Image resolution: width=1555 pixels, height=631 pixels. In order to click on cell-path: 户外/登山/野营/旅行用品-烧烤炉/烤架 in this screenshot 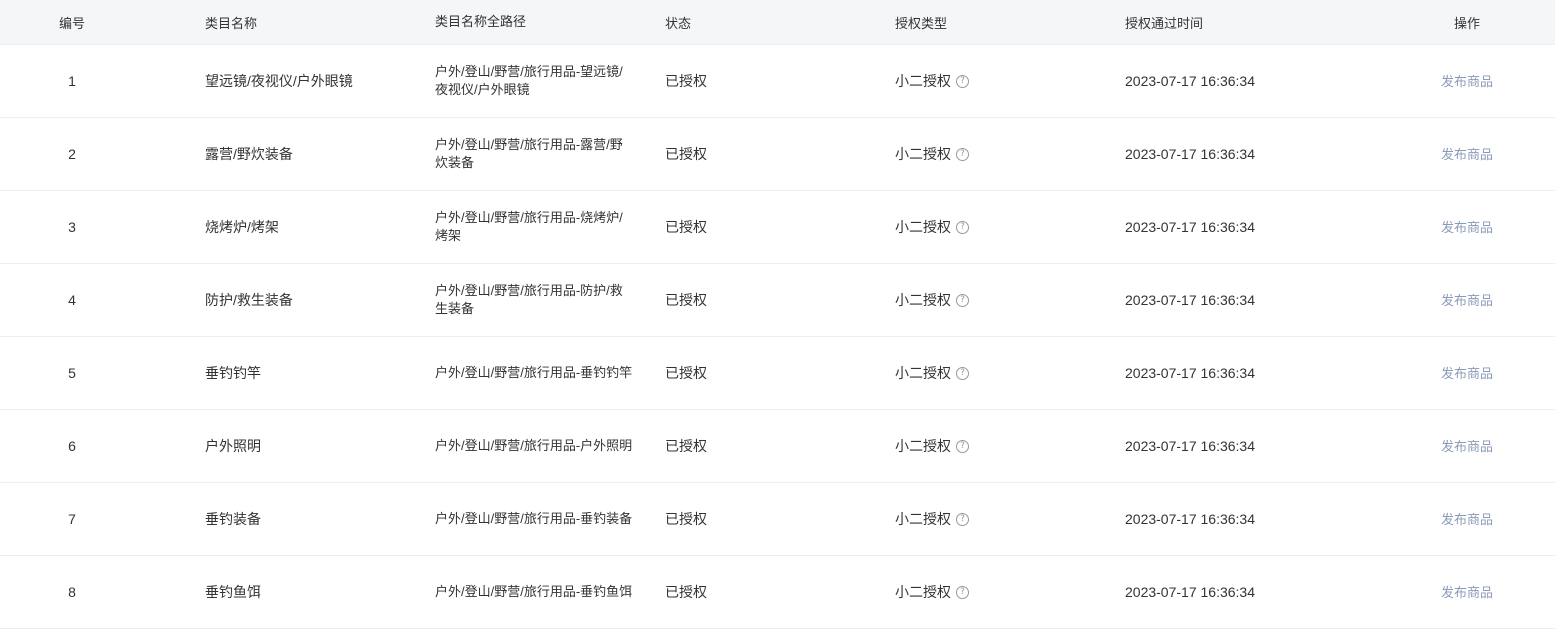, I will do `click(529, 226)`.